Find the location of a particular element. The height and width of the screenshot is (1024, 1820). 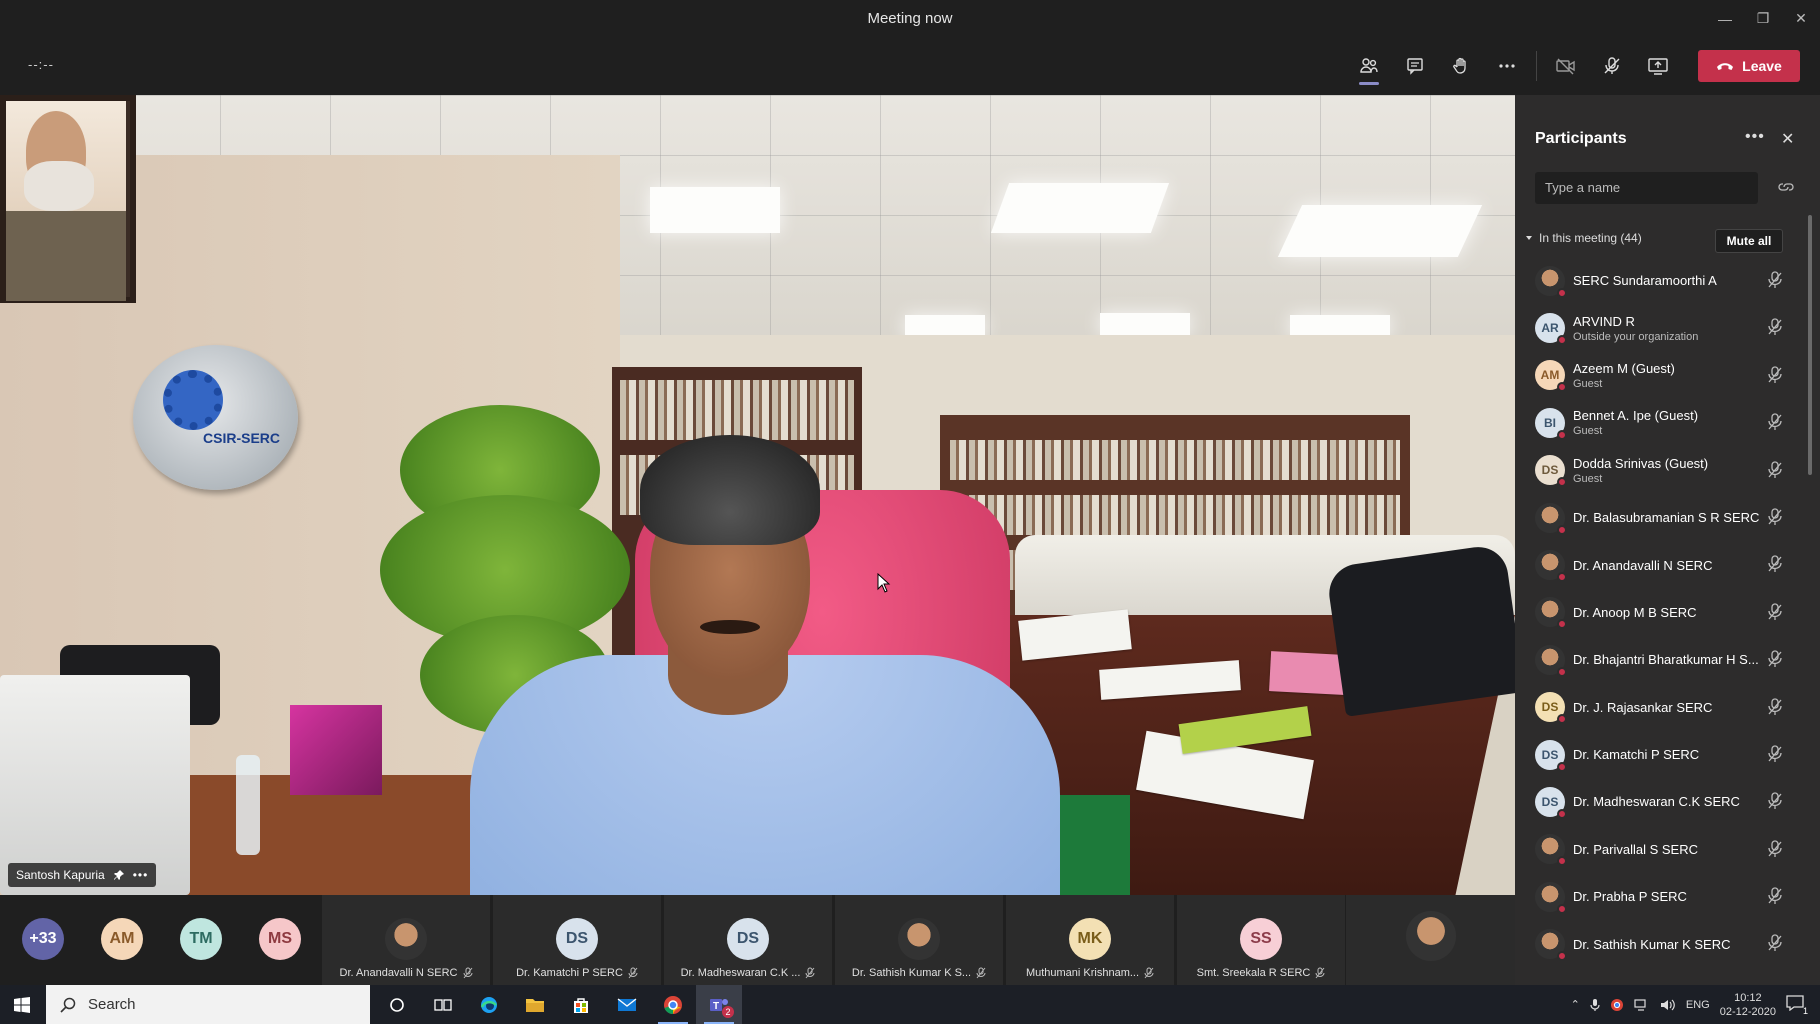

network-icon is located at coordinates (1642, 1005).